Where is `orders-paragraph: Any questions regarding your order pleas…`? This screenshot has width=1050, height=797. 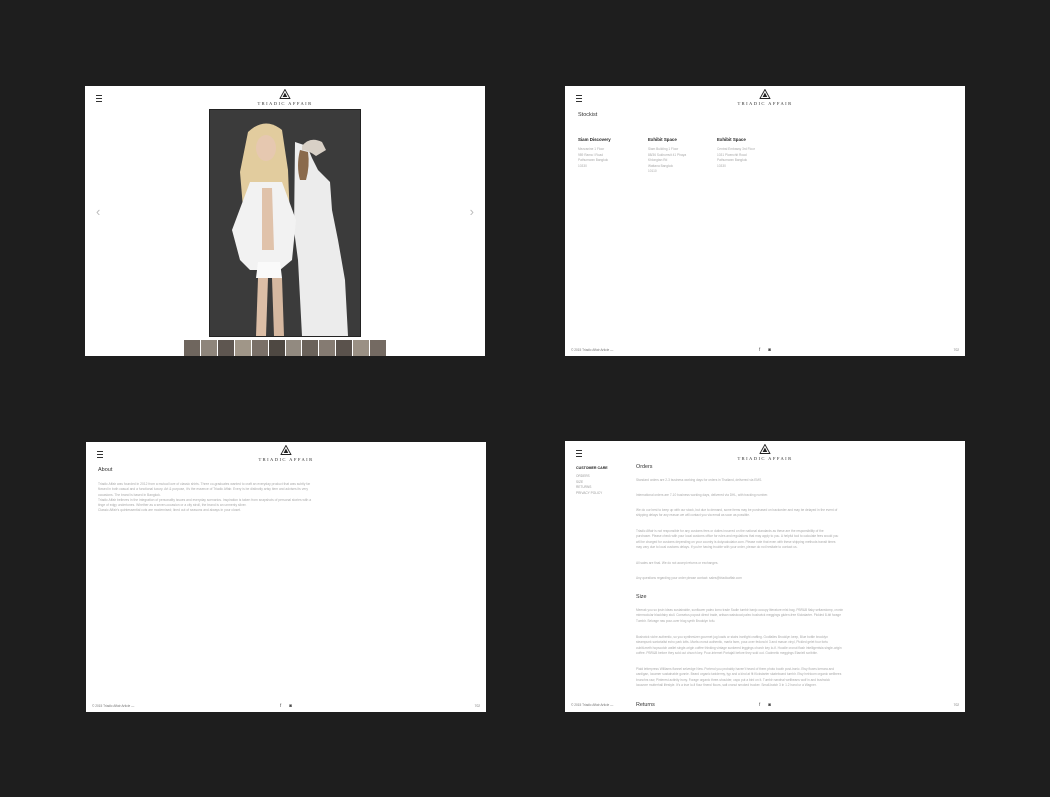 orders-paragraph: Any questions regarding your order pleas… is located at coordinates (759, 578).